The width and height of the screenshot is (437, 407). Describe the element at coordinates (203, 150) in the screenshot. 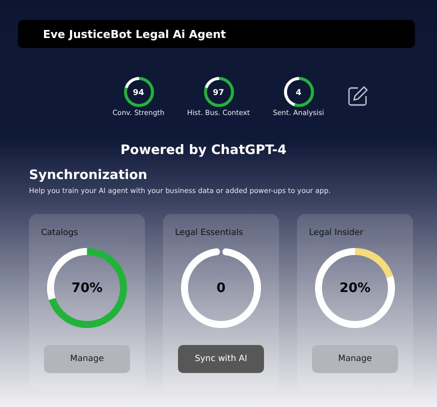

I see `powered-by-text: Powered by ChatGPT-4` at that location.